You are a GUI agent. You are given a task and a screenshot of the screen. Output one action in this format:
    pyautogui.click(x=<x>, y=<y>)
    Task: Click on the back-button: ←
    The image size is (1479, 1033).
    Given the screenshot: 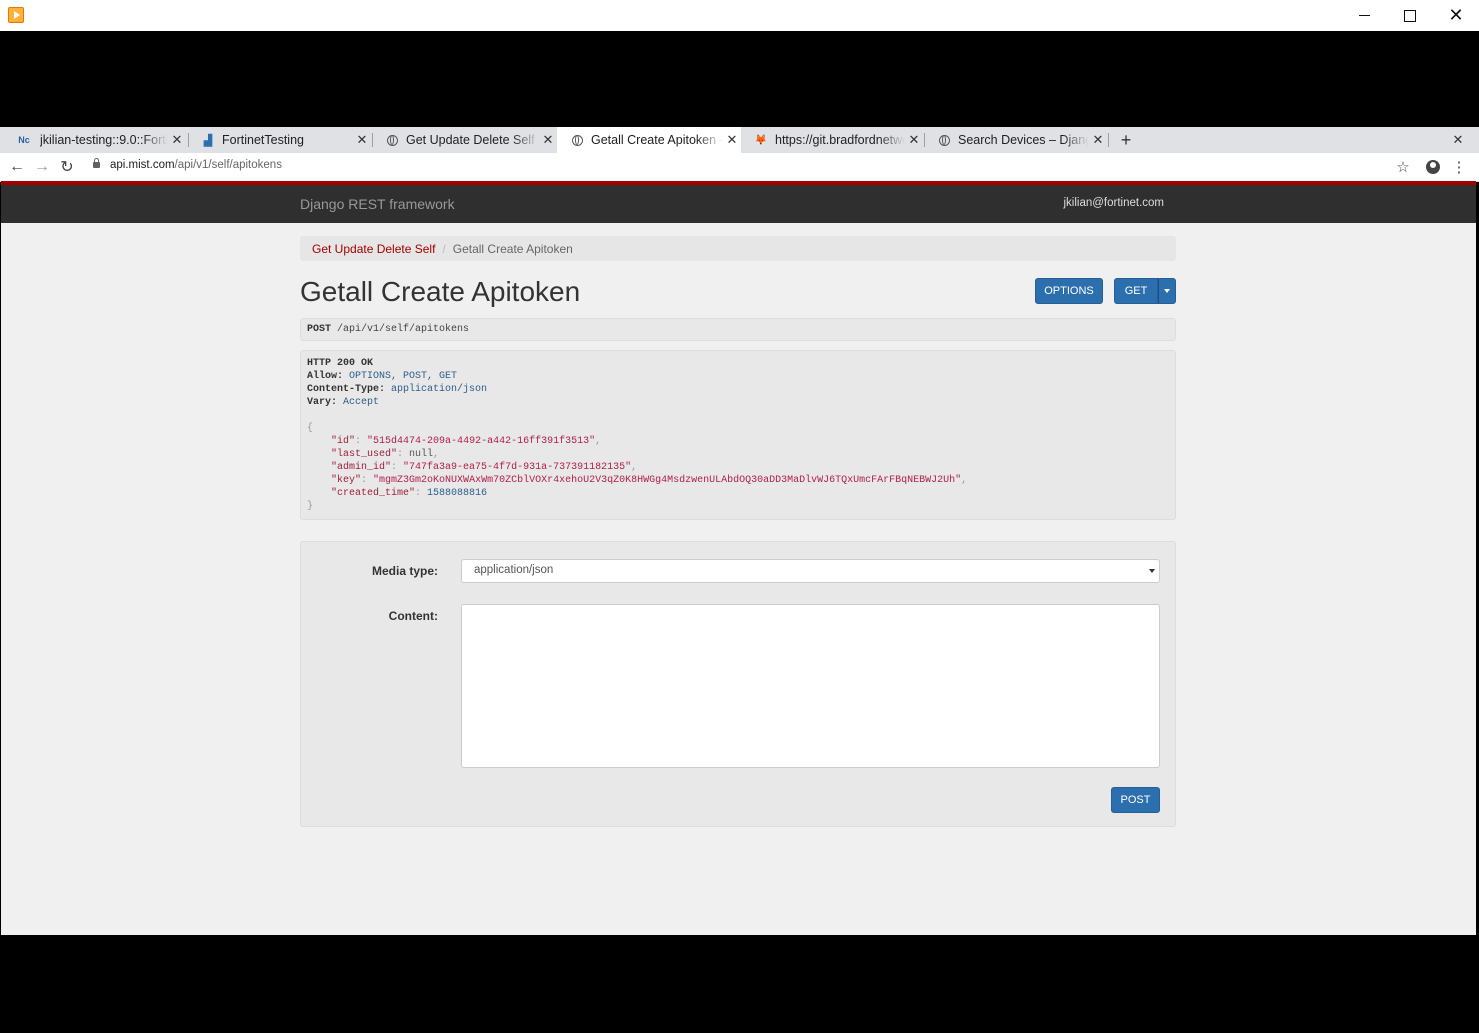 What is the action you would take?
    pyautogui.click(x=17, y=167)
    